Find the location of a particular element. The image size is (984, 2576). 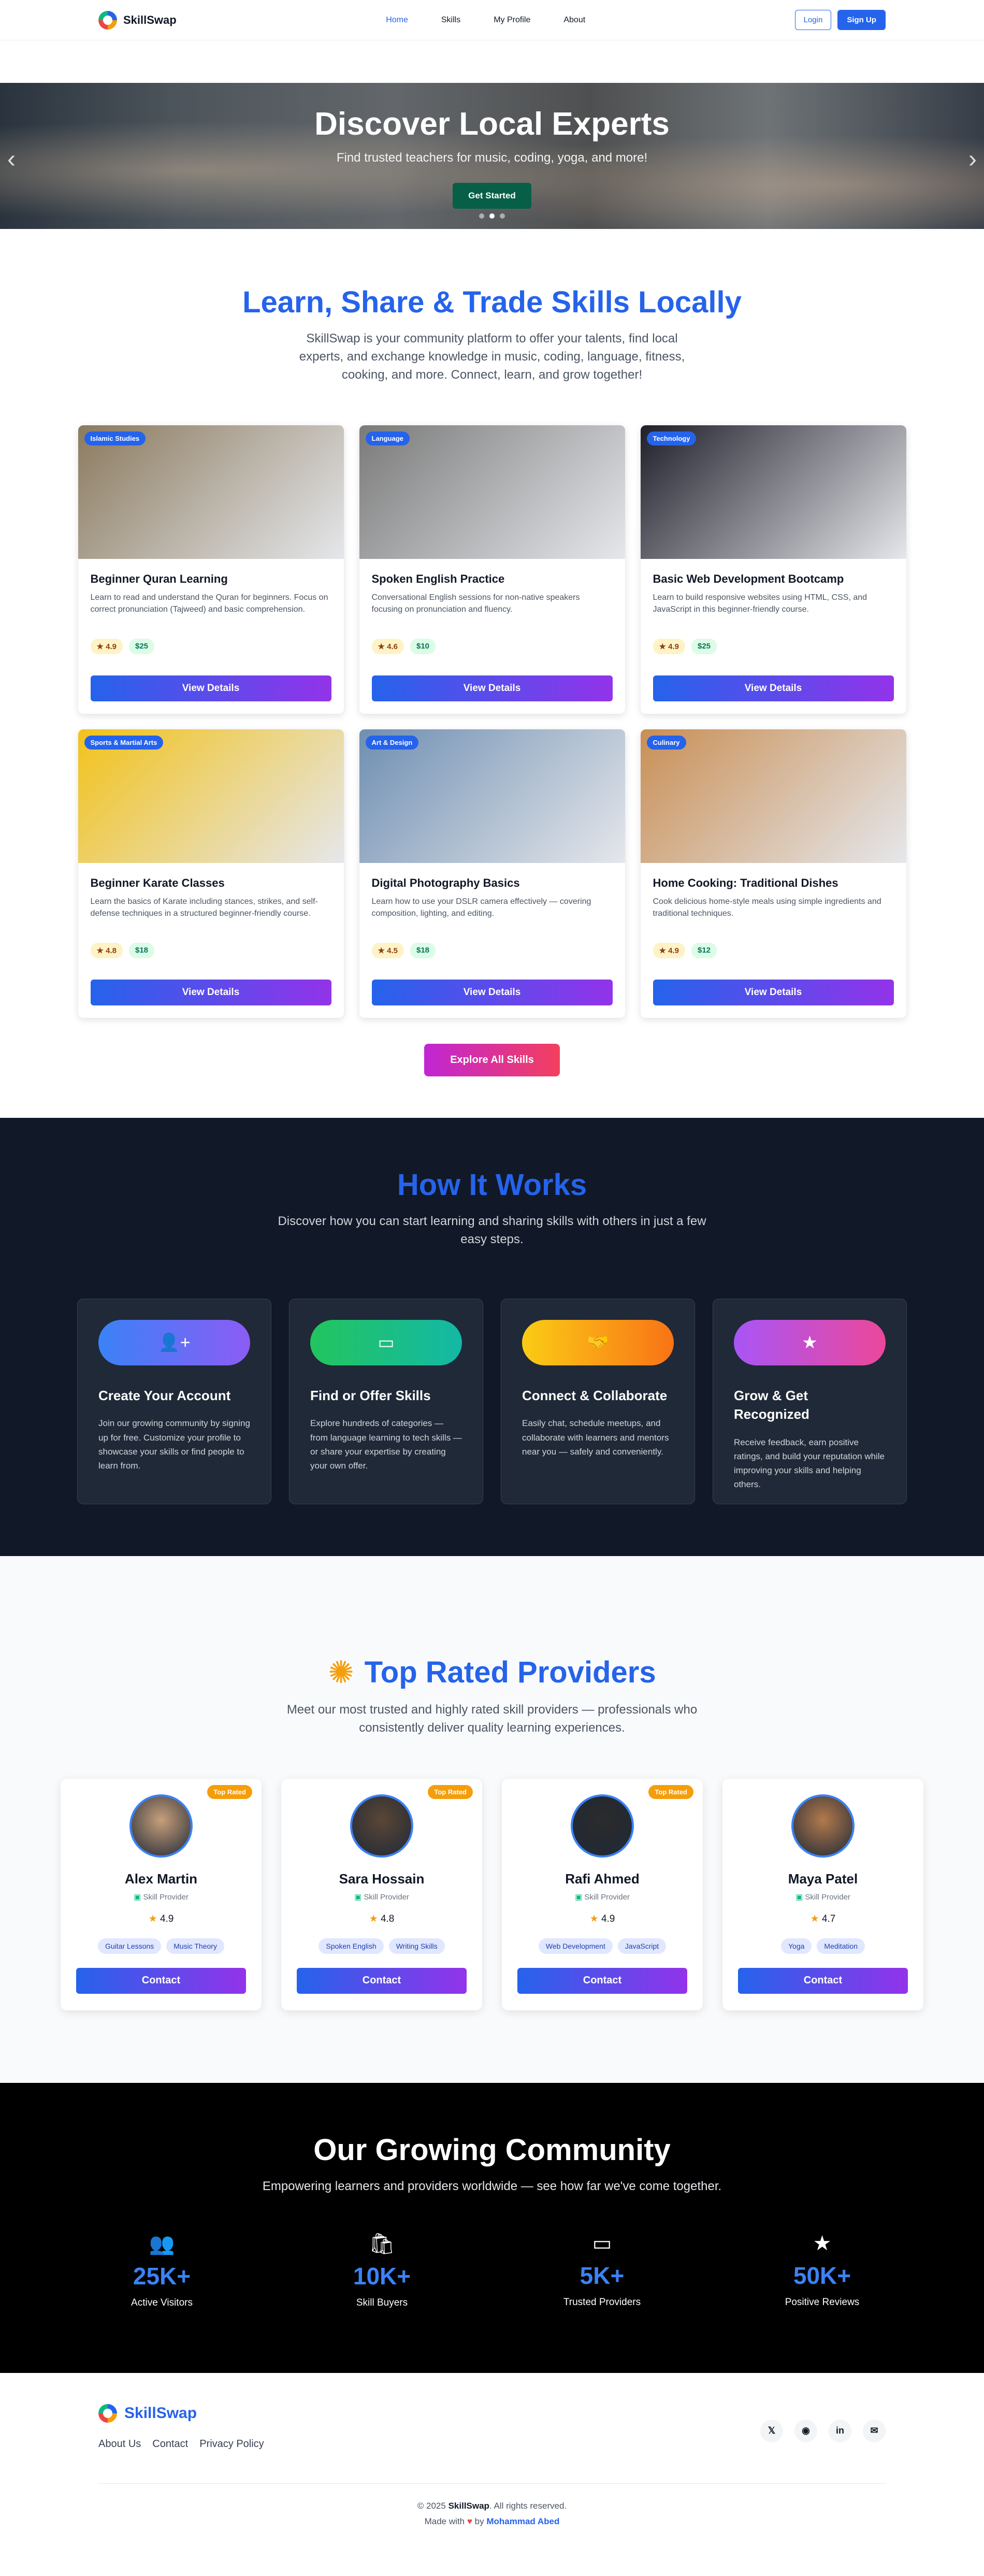

logo-icon is located at coordinates (107, 20).